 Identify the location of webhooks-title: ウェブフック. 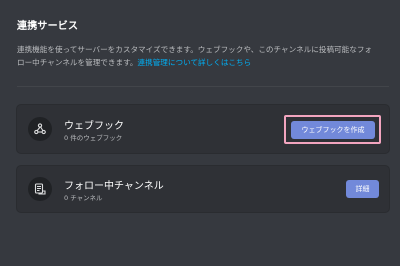
(94, 126).